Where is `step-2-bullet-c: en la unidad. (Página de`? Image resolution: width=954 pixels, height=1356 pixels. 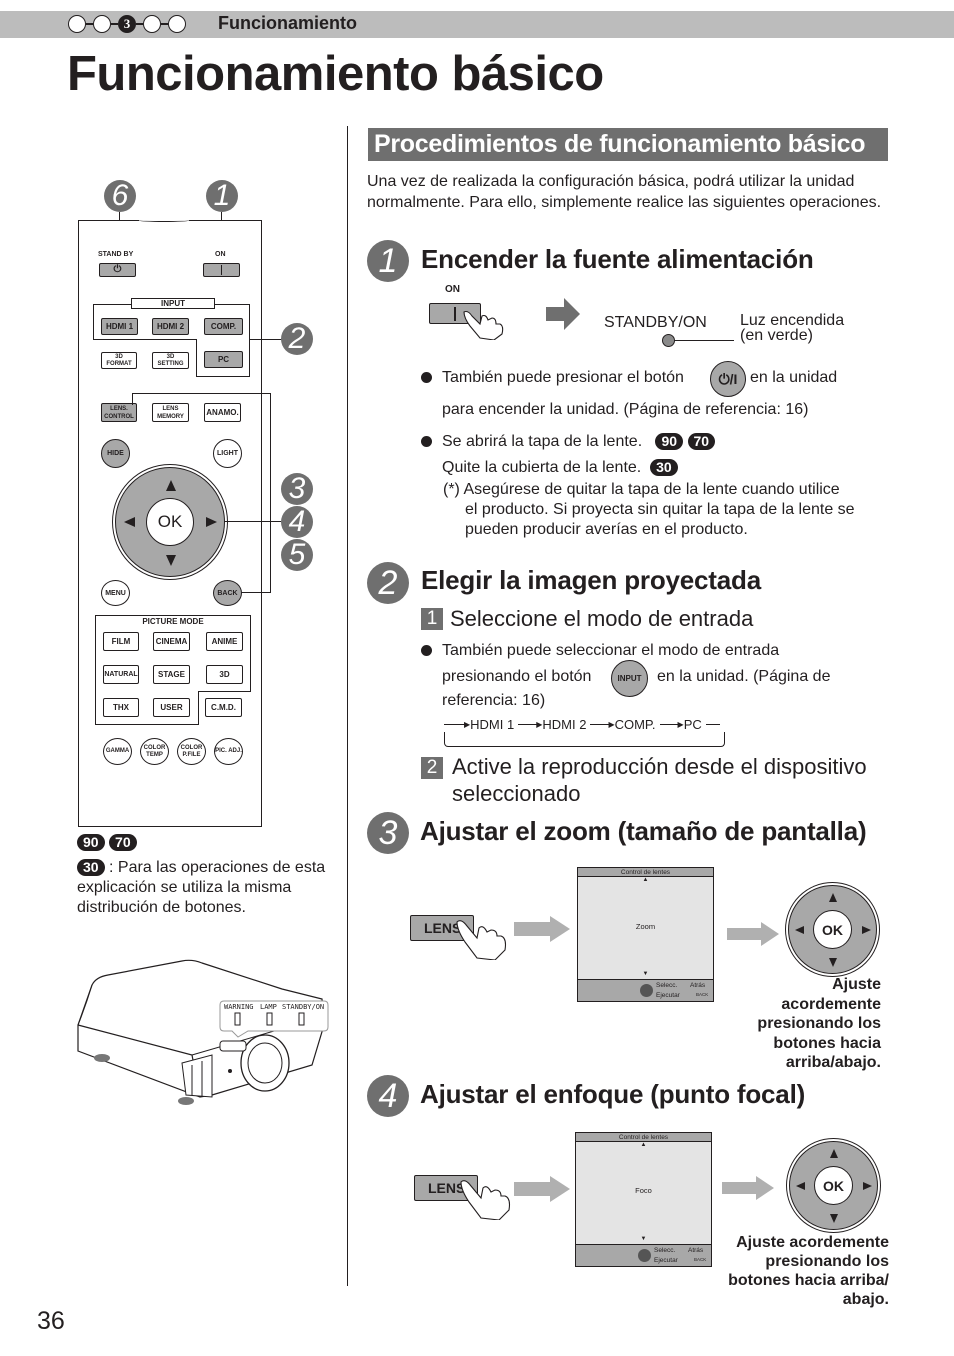
step-2-bullet-c: en la unidad. (Página de is located at coordinates (744, 676).